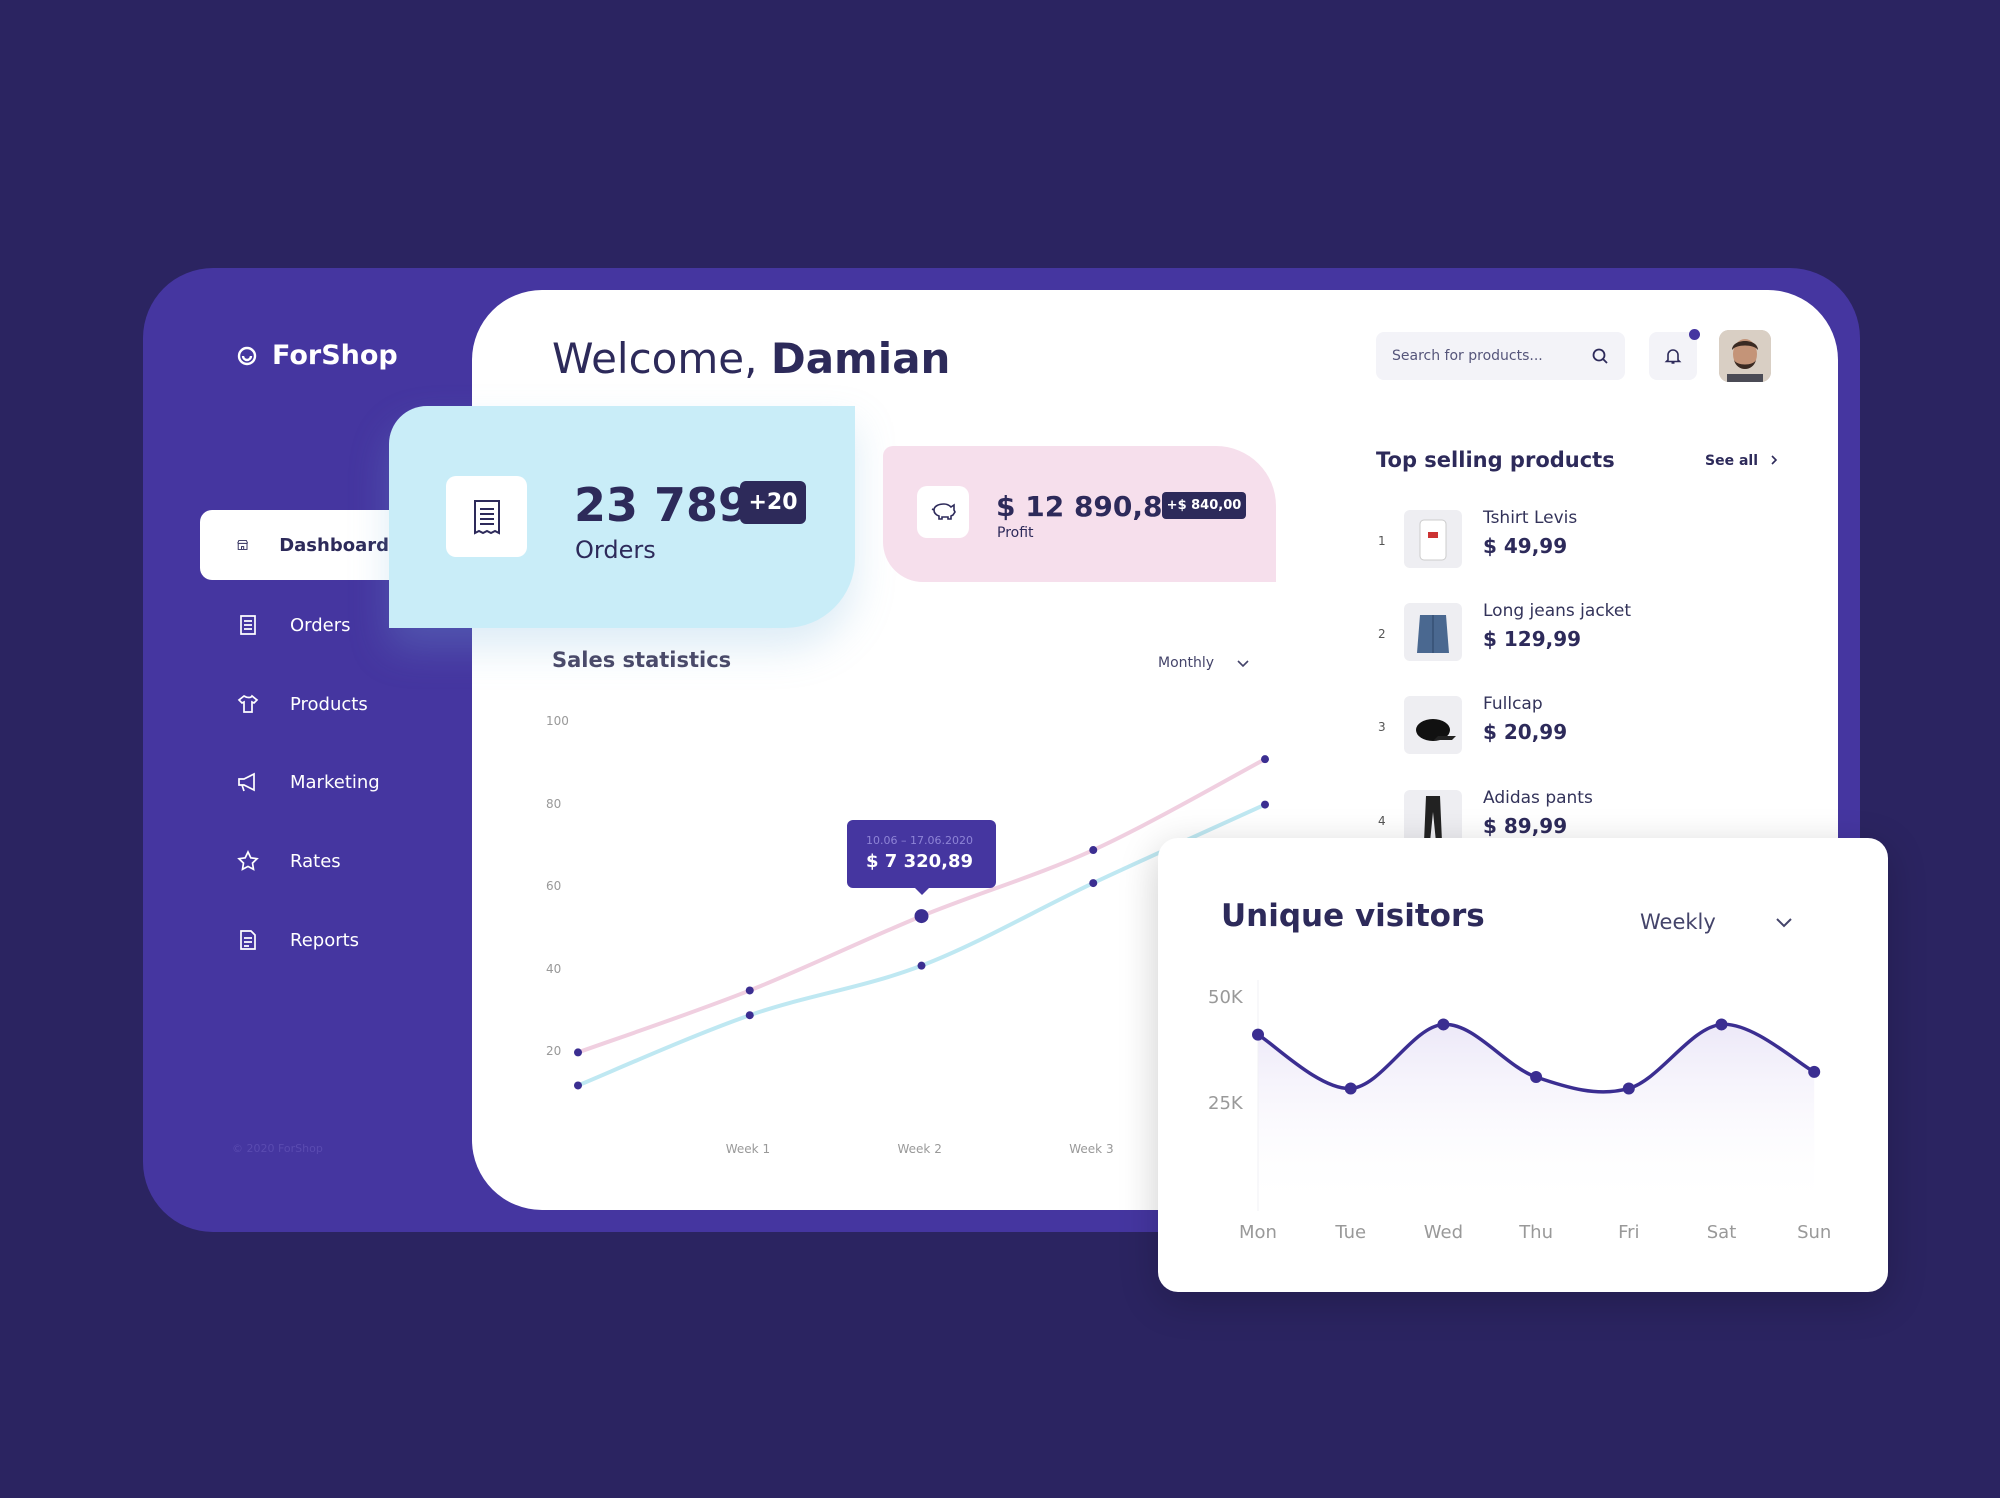  I want to click on sidebar-item-marketing: Marketing, so click(300, 782).